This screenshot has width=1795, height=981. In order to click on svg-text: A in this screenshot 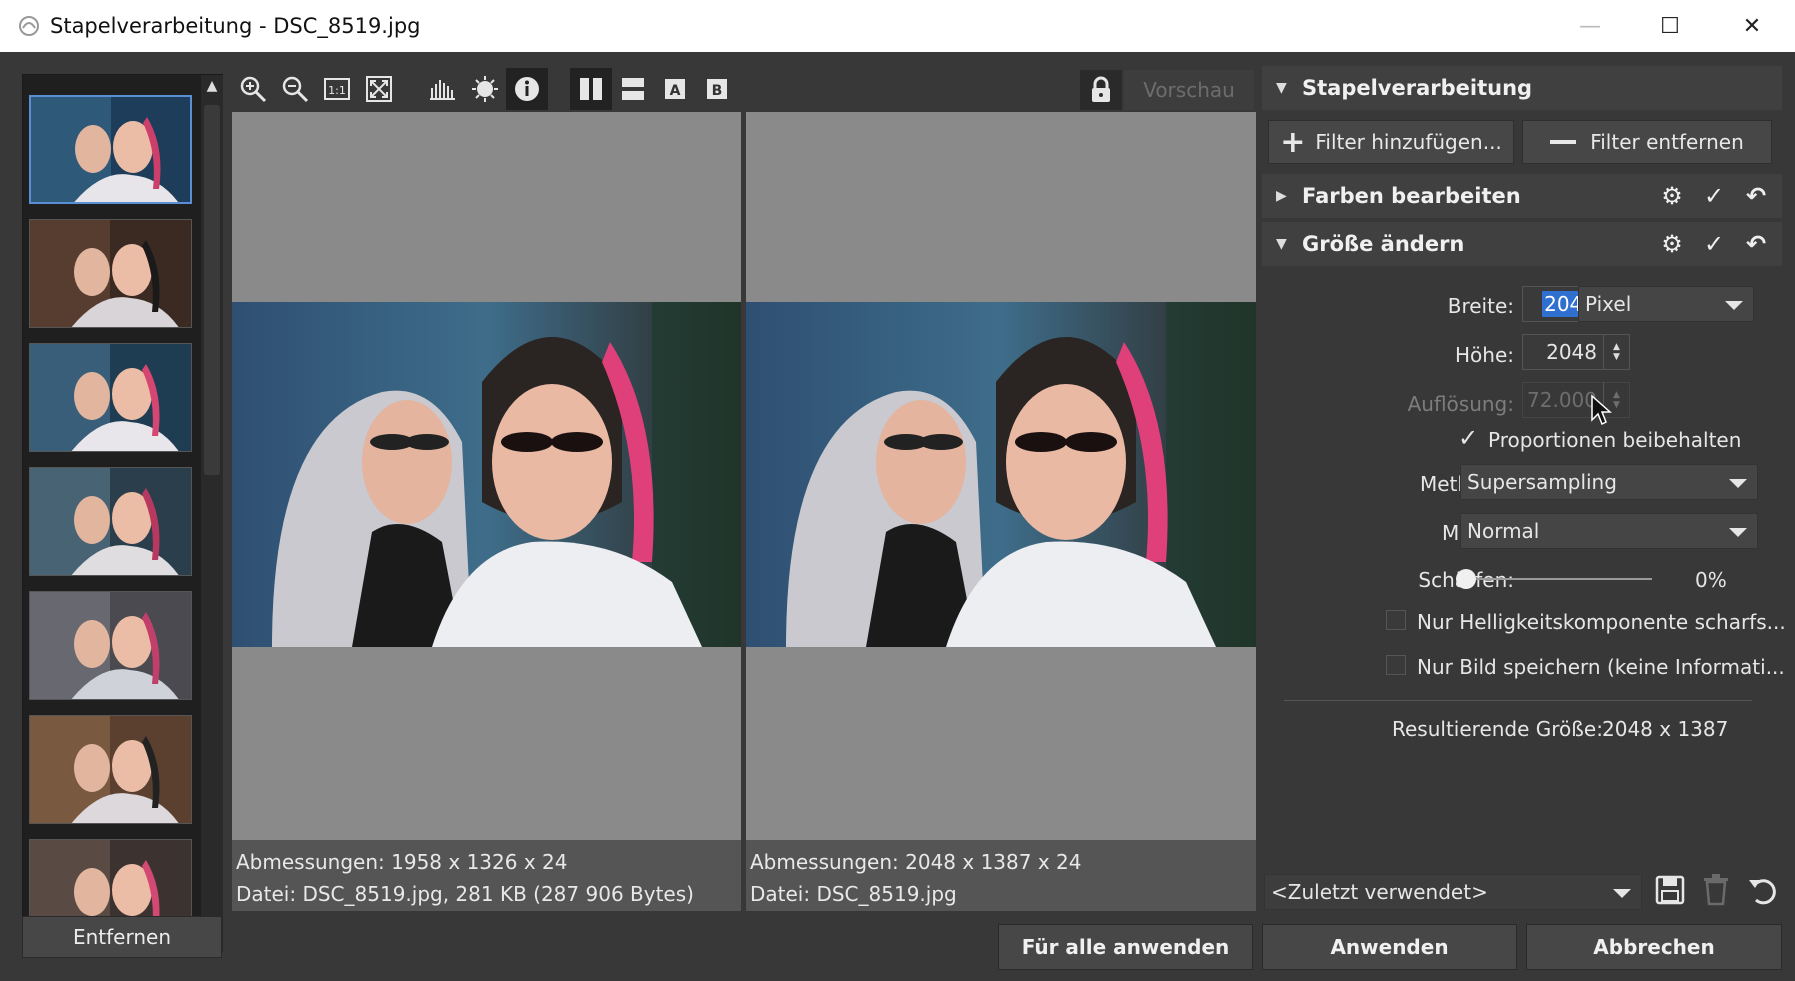, I will do `click(675, 91)`.